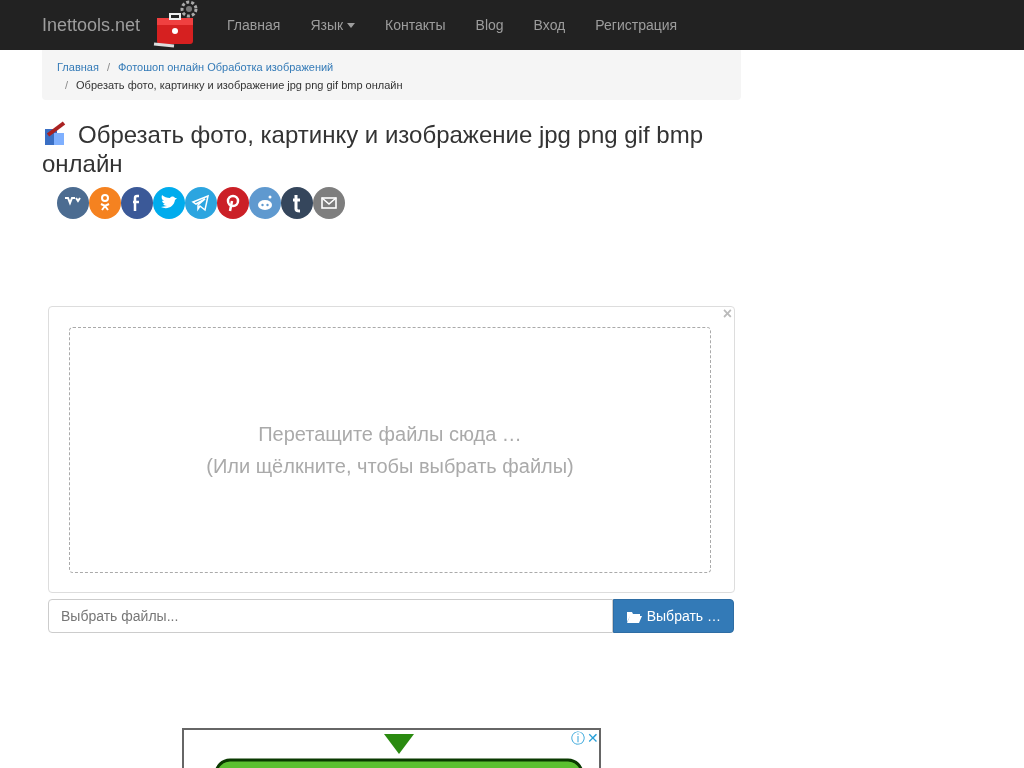 The width and height of the screenshot is (1024, 768). Describe the element at coordinates (254, 25) in the screenshot. I see `nav-link: Главная` at that location.